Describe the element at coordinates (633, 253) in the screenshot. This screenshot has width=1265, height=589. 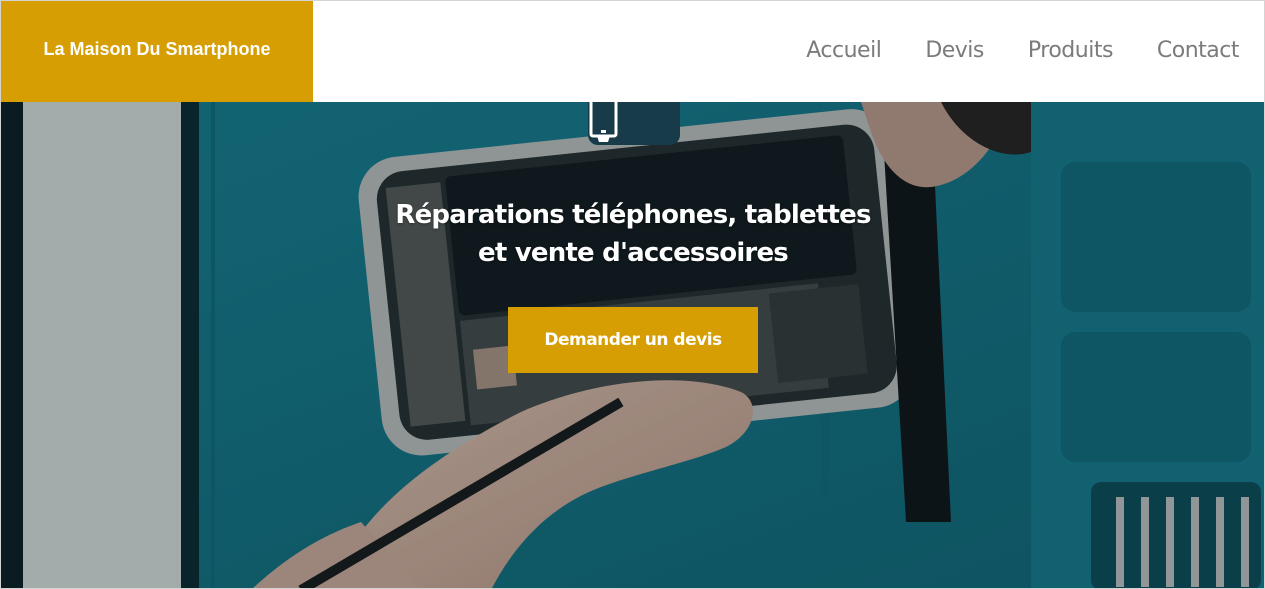
I see `hero-title-line-2: et vente d'accessoires` at that location.